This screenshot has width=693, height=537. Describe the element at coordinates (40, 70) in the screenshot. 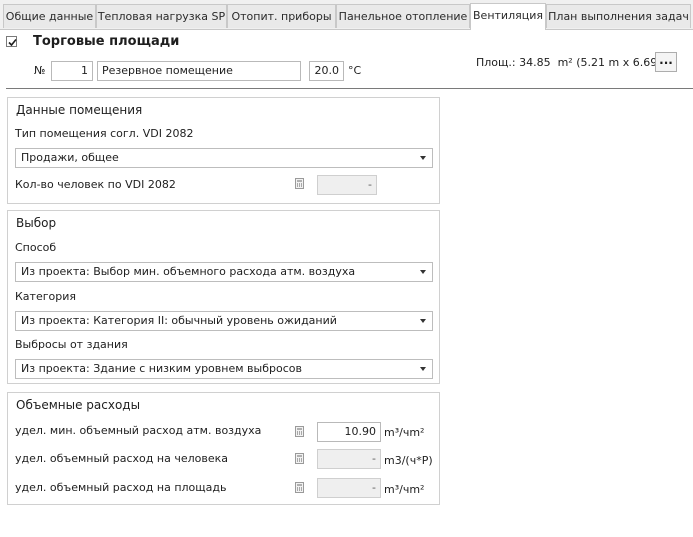

I see `room-number-label: №` at that location.